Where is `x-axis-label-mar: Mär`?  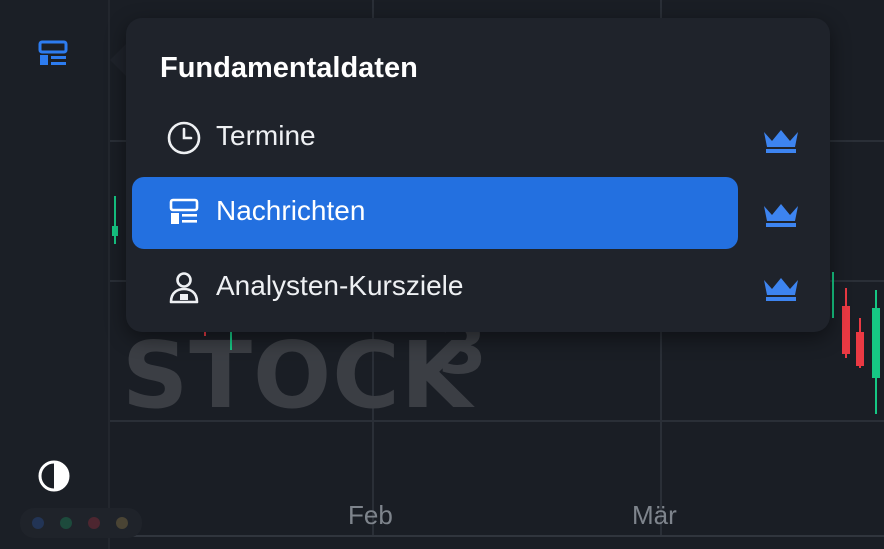 x-axis-label-mar: Mär is located at coordinates (654, 515).